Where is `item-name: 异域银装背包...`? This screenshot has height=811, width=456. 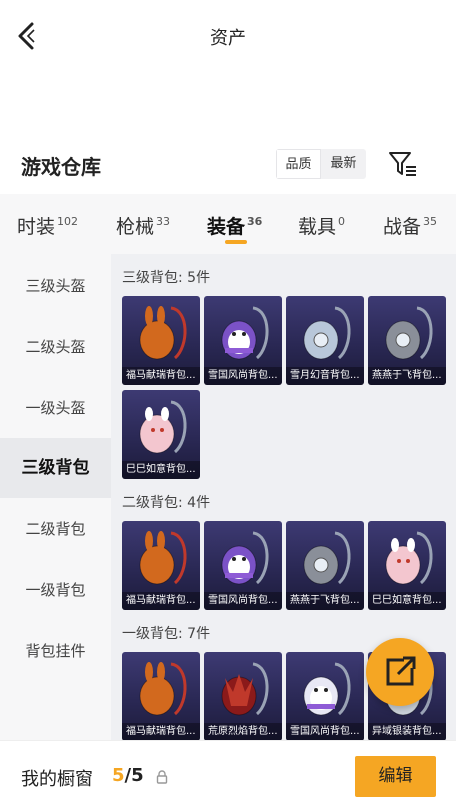 item-name: 异域银装背包... is located at coordinates (407, 732).